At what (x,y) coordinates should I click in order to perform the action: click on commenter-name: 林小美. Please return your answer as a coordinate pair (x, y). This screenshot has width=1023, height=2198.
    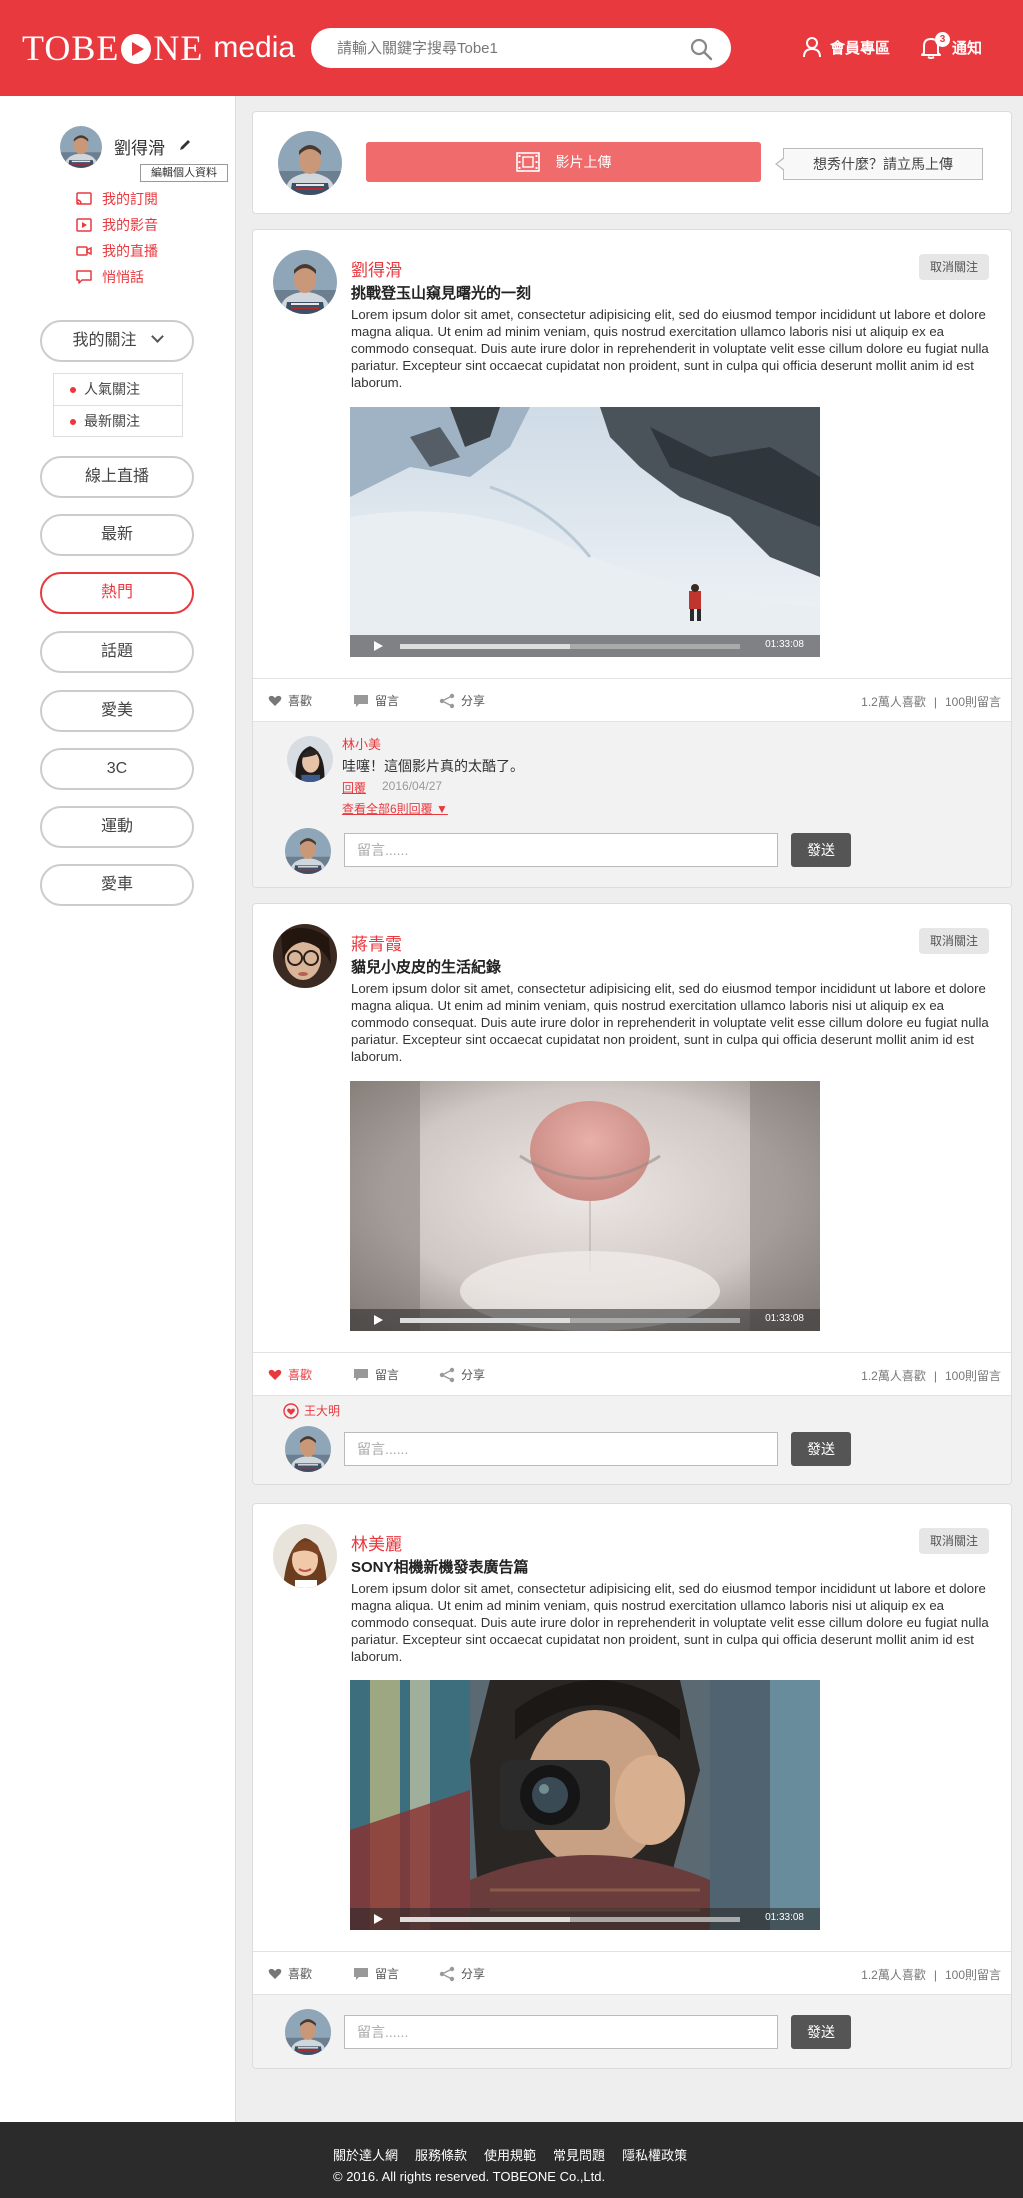
    Looking at the image, I should click on (361, 743).